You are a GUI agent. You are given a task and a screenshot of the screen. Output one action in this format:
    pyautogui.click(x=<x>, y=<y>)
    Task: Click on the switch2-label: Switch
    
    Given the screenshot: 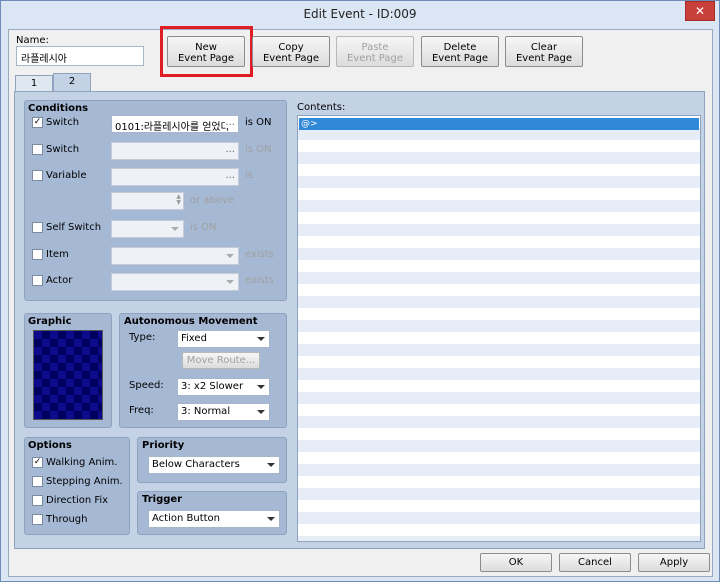 What is the action you would take?
    pyautogui.click(x=63, y=149)
    